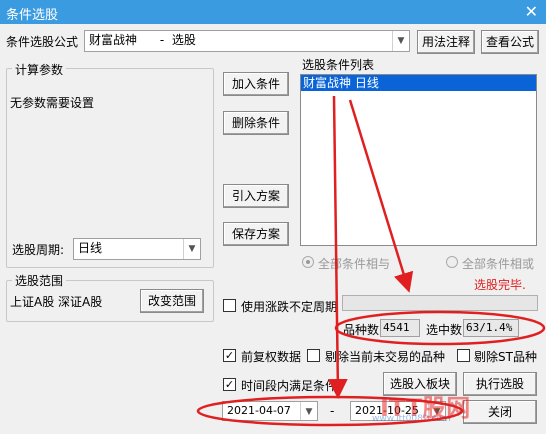 The width and height of the screenshot is (546, 434). I want to click on params-message: 无参数需要设置, so click(52, 103).